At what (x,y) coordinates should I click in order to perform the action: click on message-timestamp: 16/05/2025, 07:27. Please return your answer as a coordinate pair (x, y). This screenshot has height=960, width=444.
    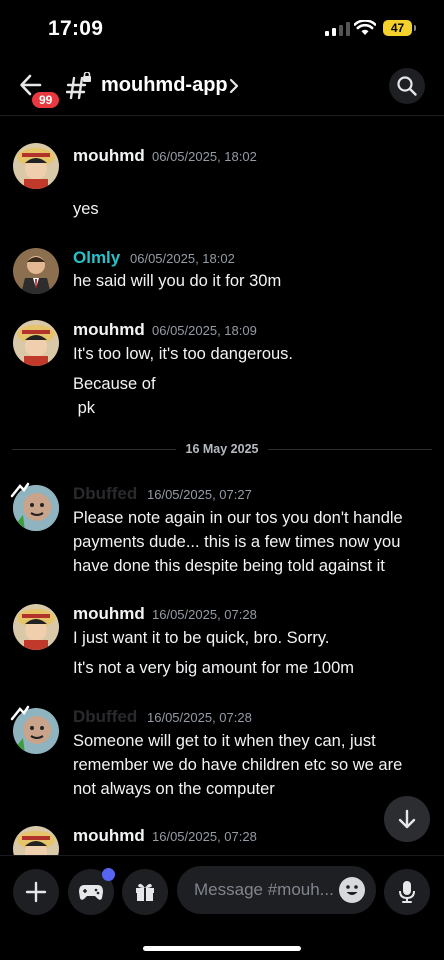
    Looking at the image, I should click on (199, 494).